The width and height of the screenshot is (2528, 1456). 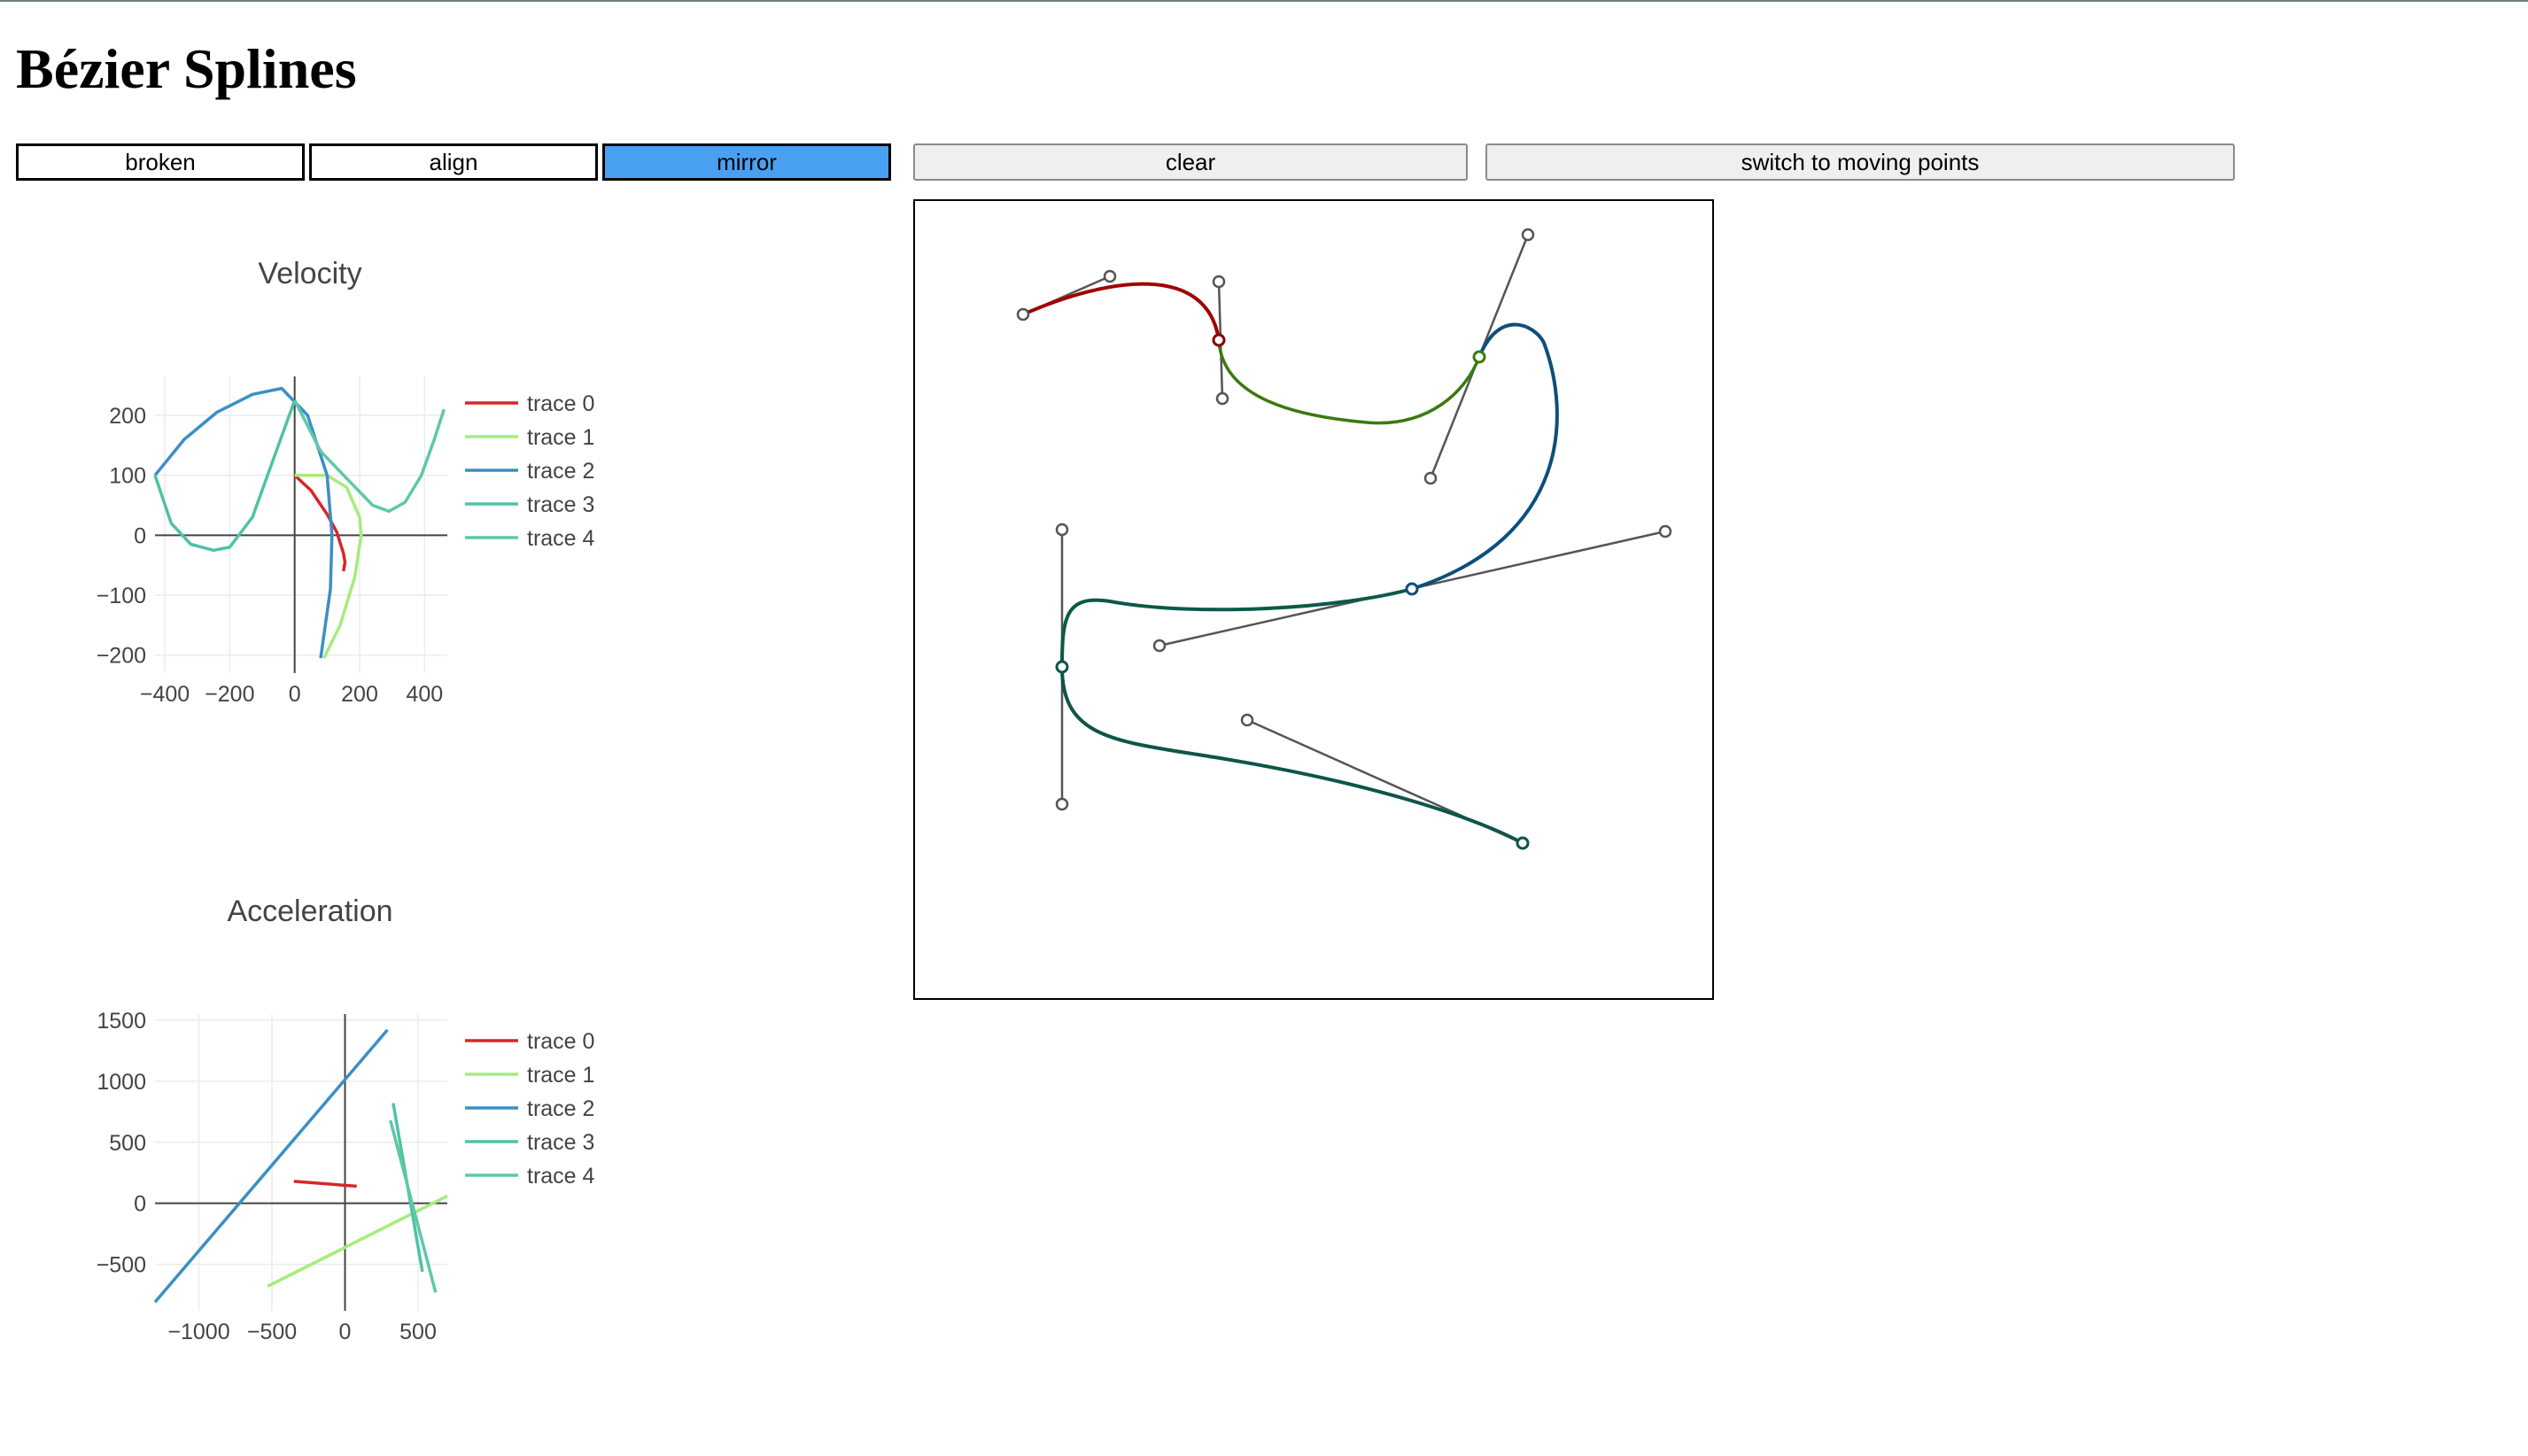 What do you see at coordinates (746, 162) in the screenshot?
I see `mirror-mode-button: mirror` at bounding box center [746, 162].